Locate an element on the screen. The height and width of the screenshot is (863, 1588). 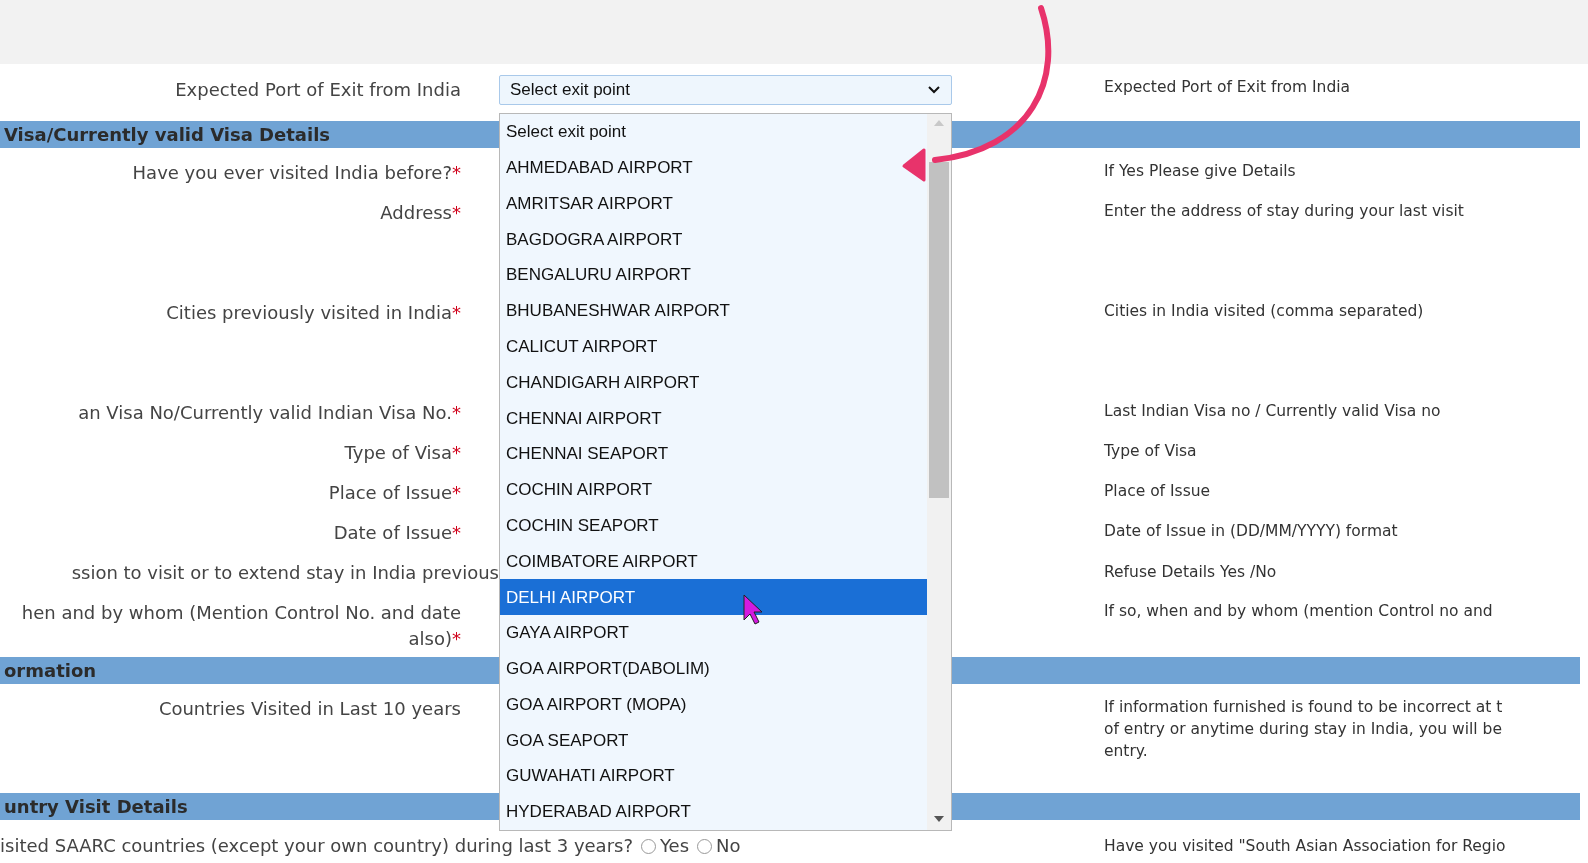
dropdown-option: GOA AIRPORT (MOPA) is located at coordinates (713, 704).